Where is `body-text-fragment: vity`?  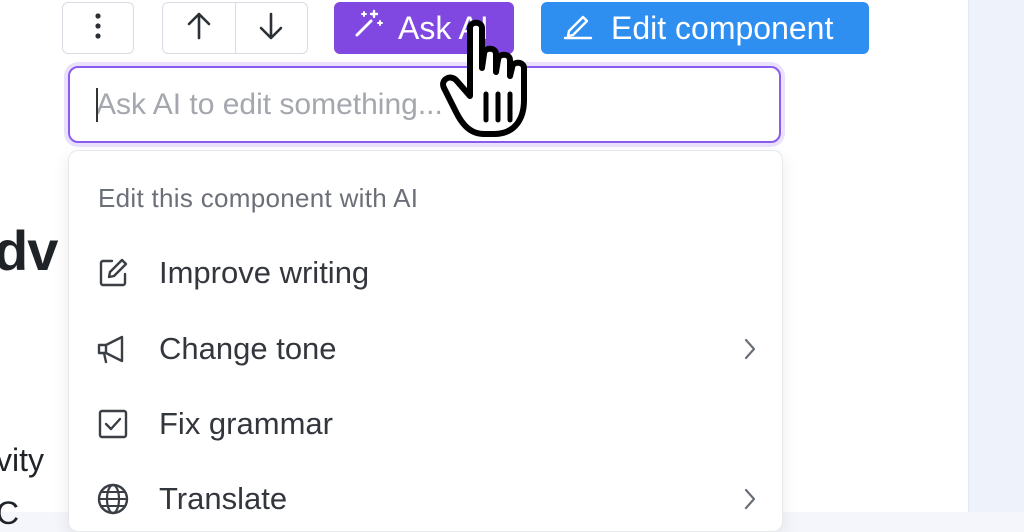
body-text-fragment: vity is located at coordinates (22, 460).